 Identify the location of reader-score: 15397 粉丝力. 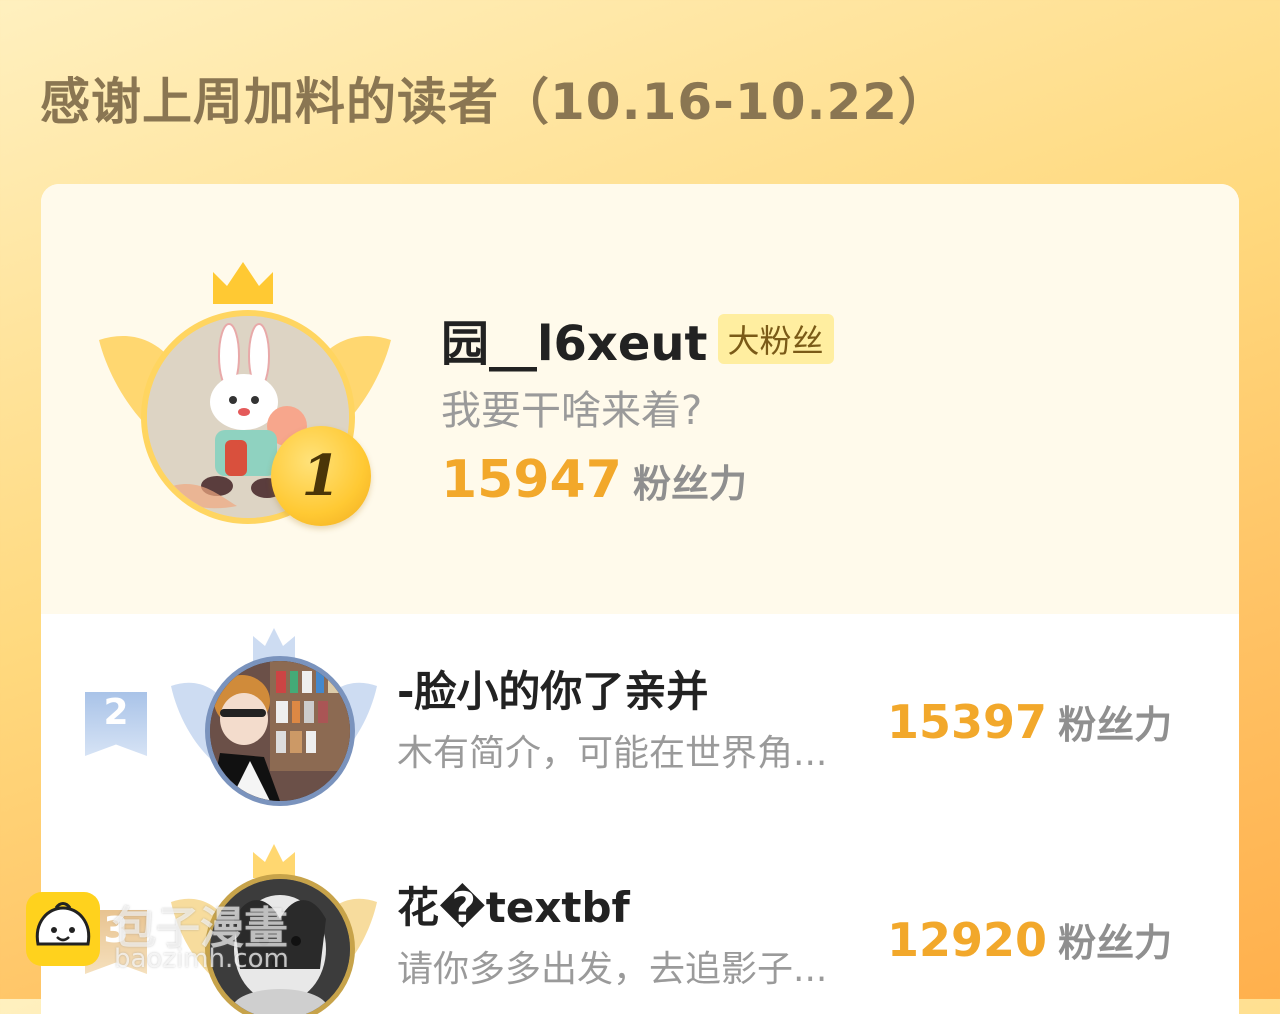
(1029, 721).